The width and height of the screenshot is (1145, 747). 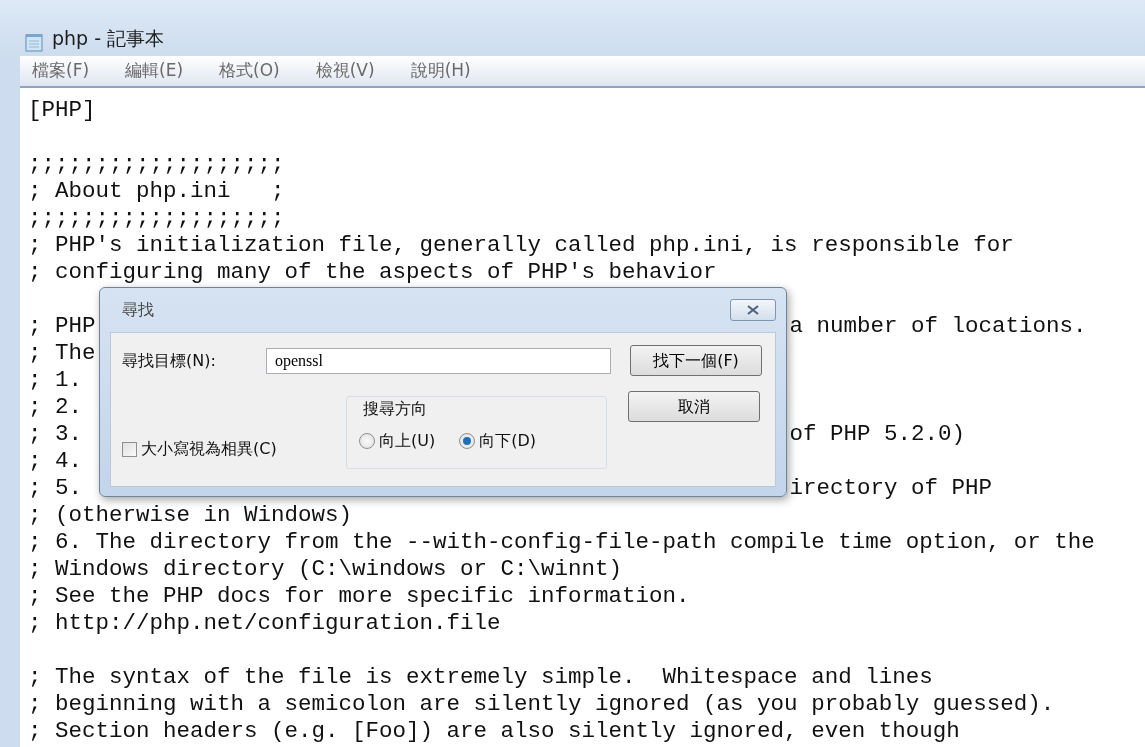 What do you see at coordinates (407, 441) in the screenshot?
I see `radio-label: 向上(U)` at bounding box center [407, 441].